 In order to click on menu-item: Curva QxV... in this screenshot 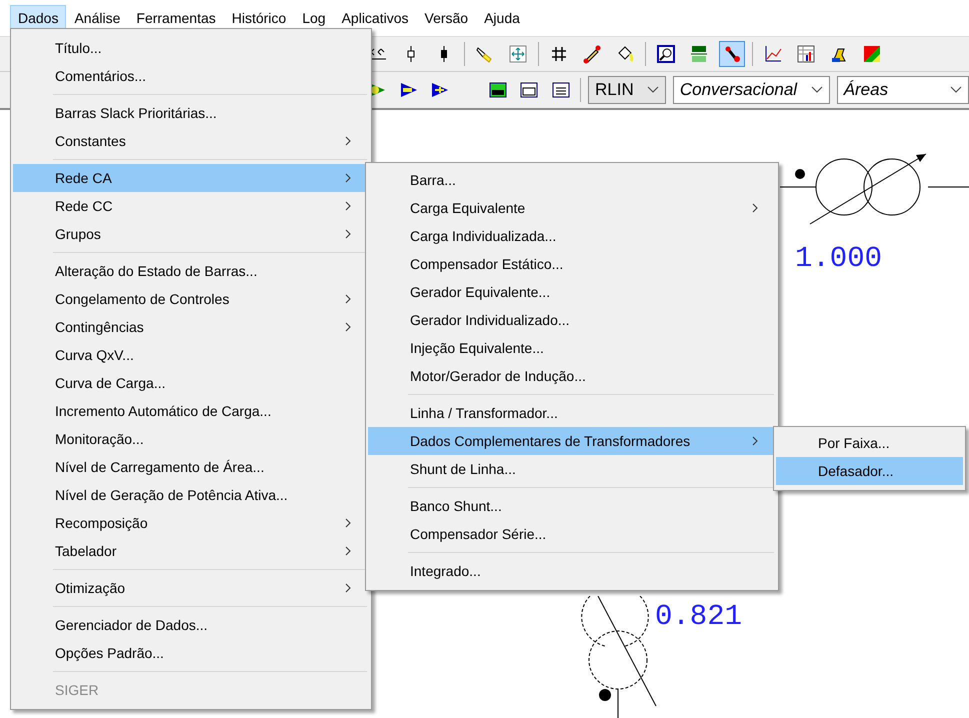, I will do `click(191, 355)`.